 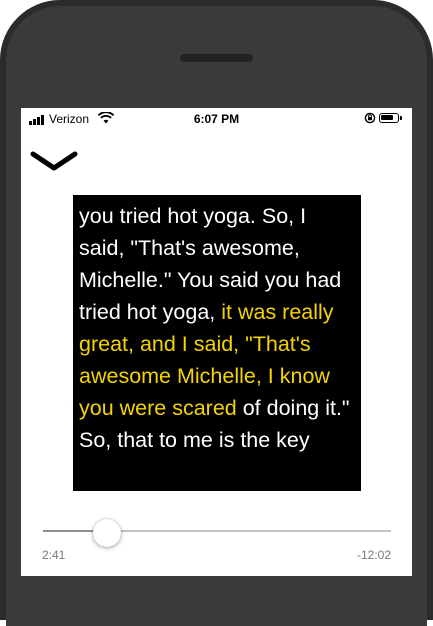 What do you see at coordinates (390, 118) in the screenshot?
I see `battery-icon` at bounding box center [390, 118].